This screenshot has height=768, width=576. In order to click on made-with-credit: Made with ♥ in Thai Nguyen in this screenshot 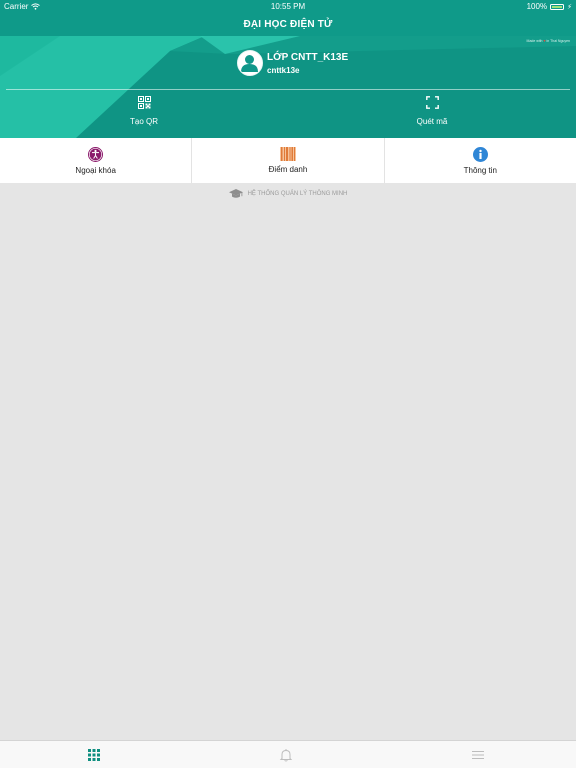, I will do `click(548, 41)`.